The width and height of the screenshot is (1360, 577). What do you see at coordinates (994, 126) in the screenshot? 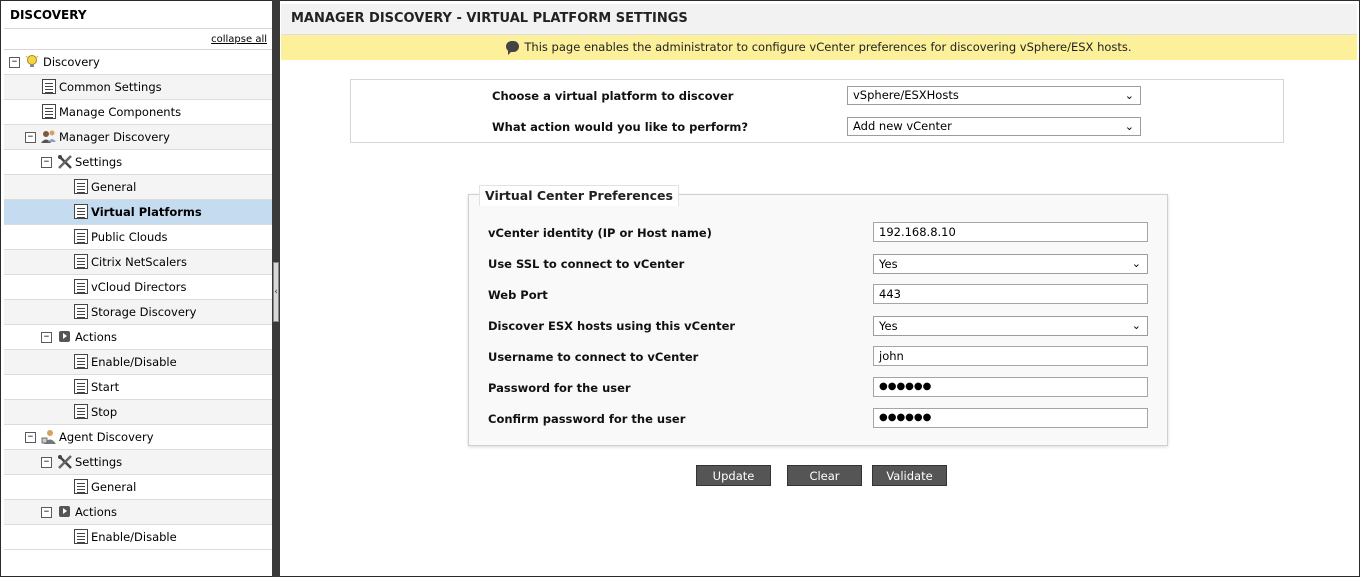
I see `action-select: Add new vCenter ⌄` at bounding box center [994, 126].